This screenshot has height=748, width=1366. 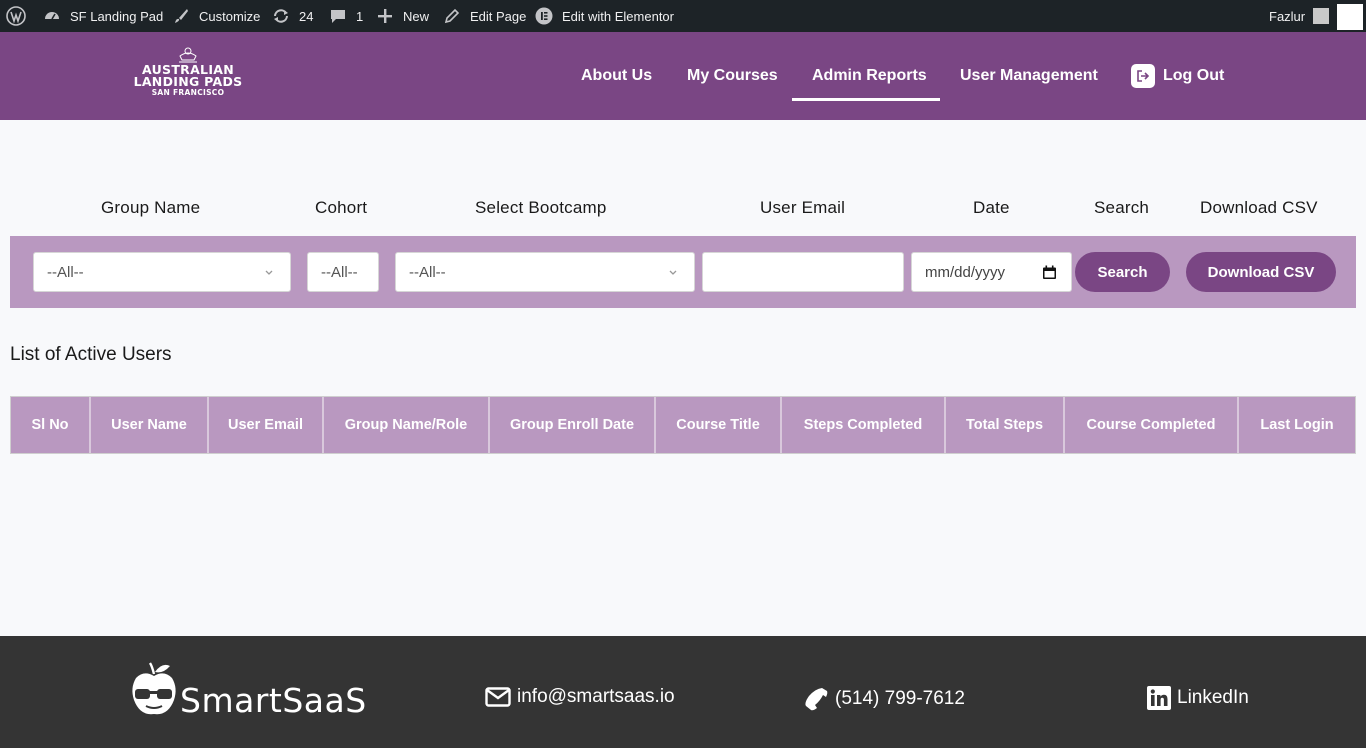 I want to click on group-name-select: --All--, so click(x=162, y=272).